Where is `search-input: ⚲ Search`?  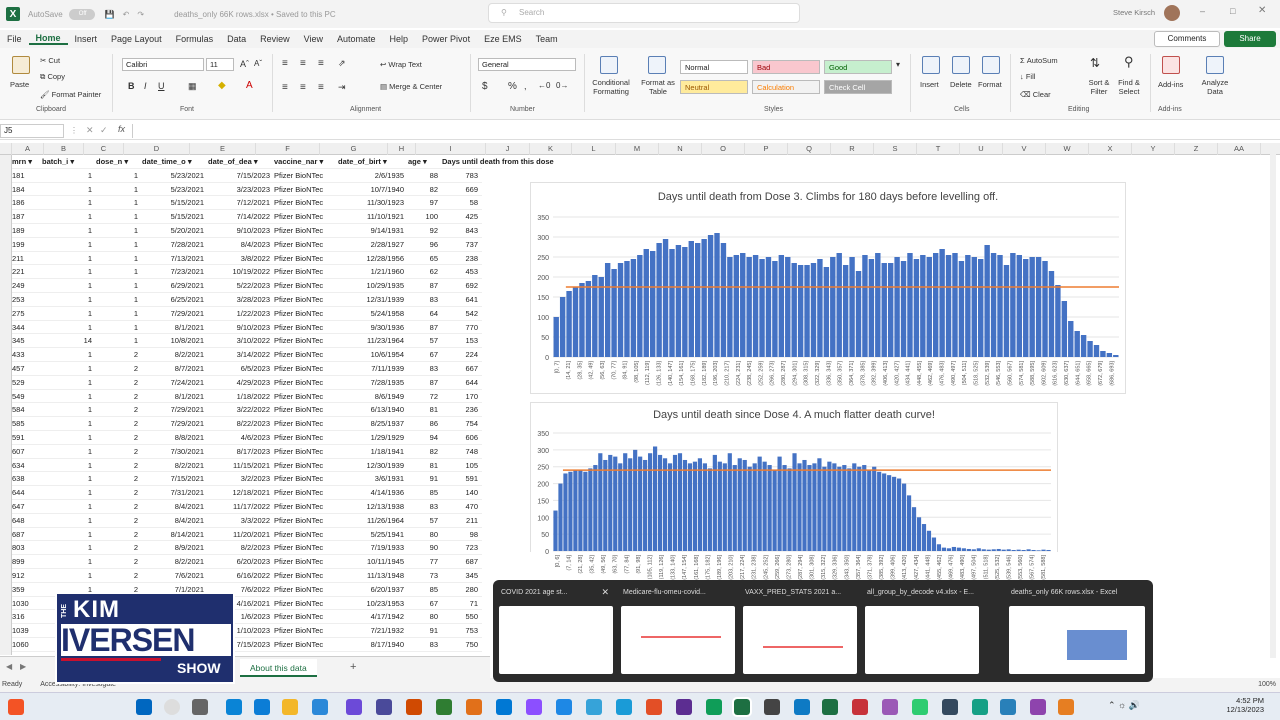 search-input: ⚲ Search is located at coordinates (644, 13).